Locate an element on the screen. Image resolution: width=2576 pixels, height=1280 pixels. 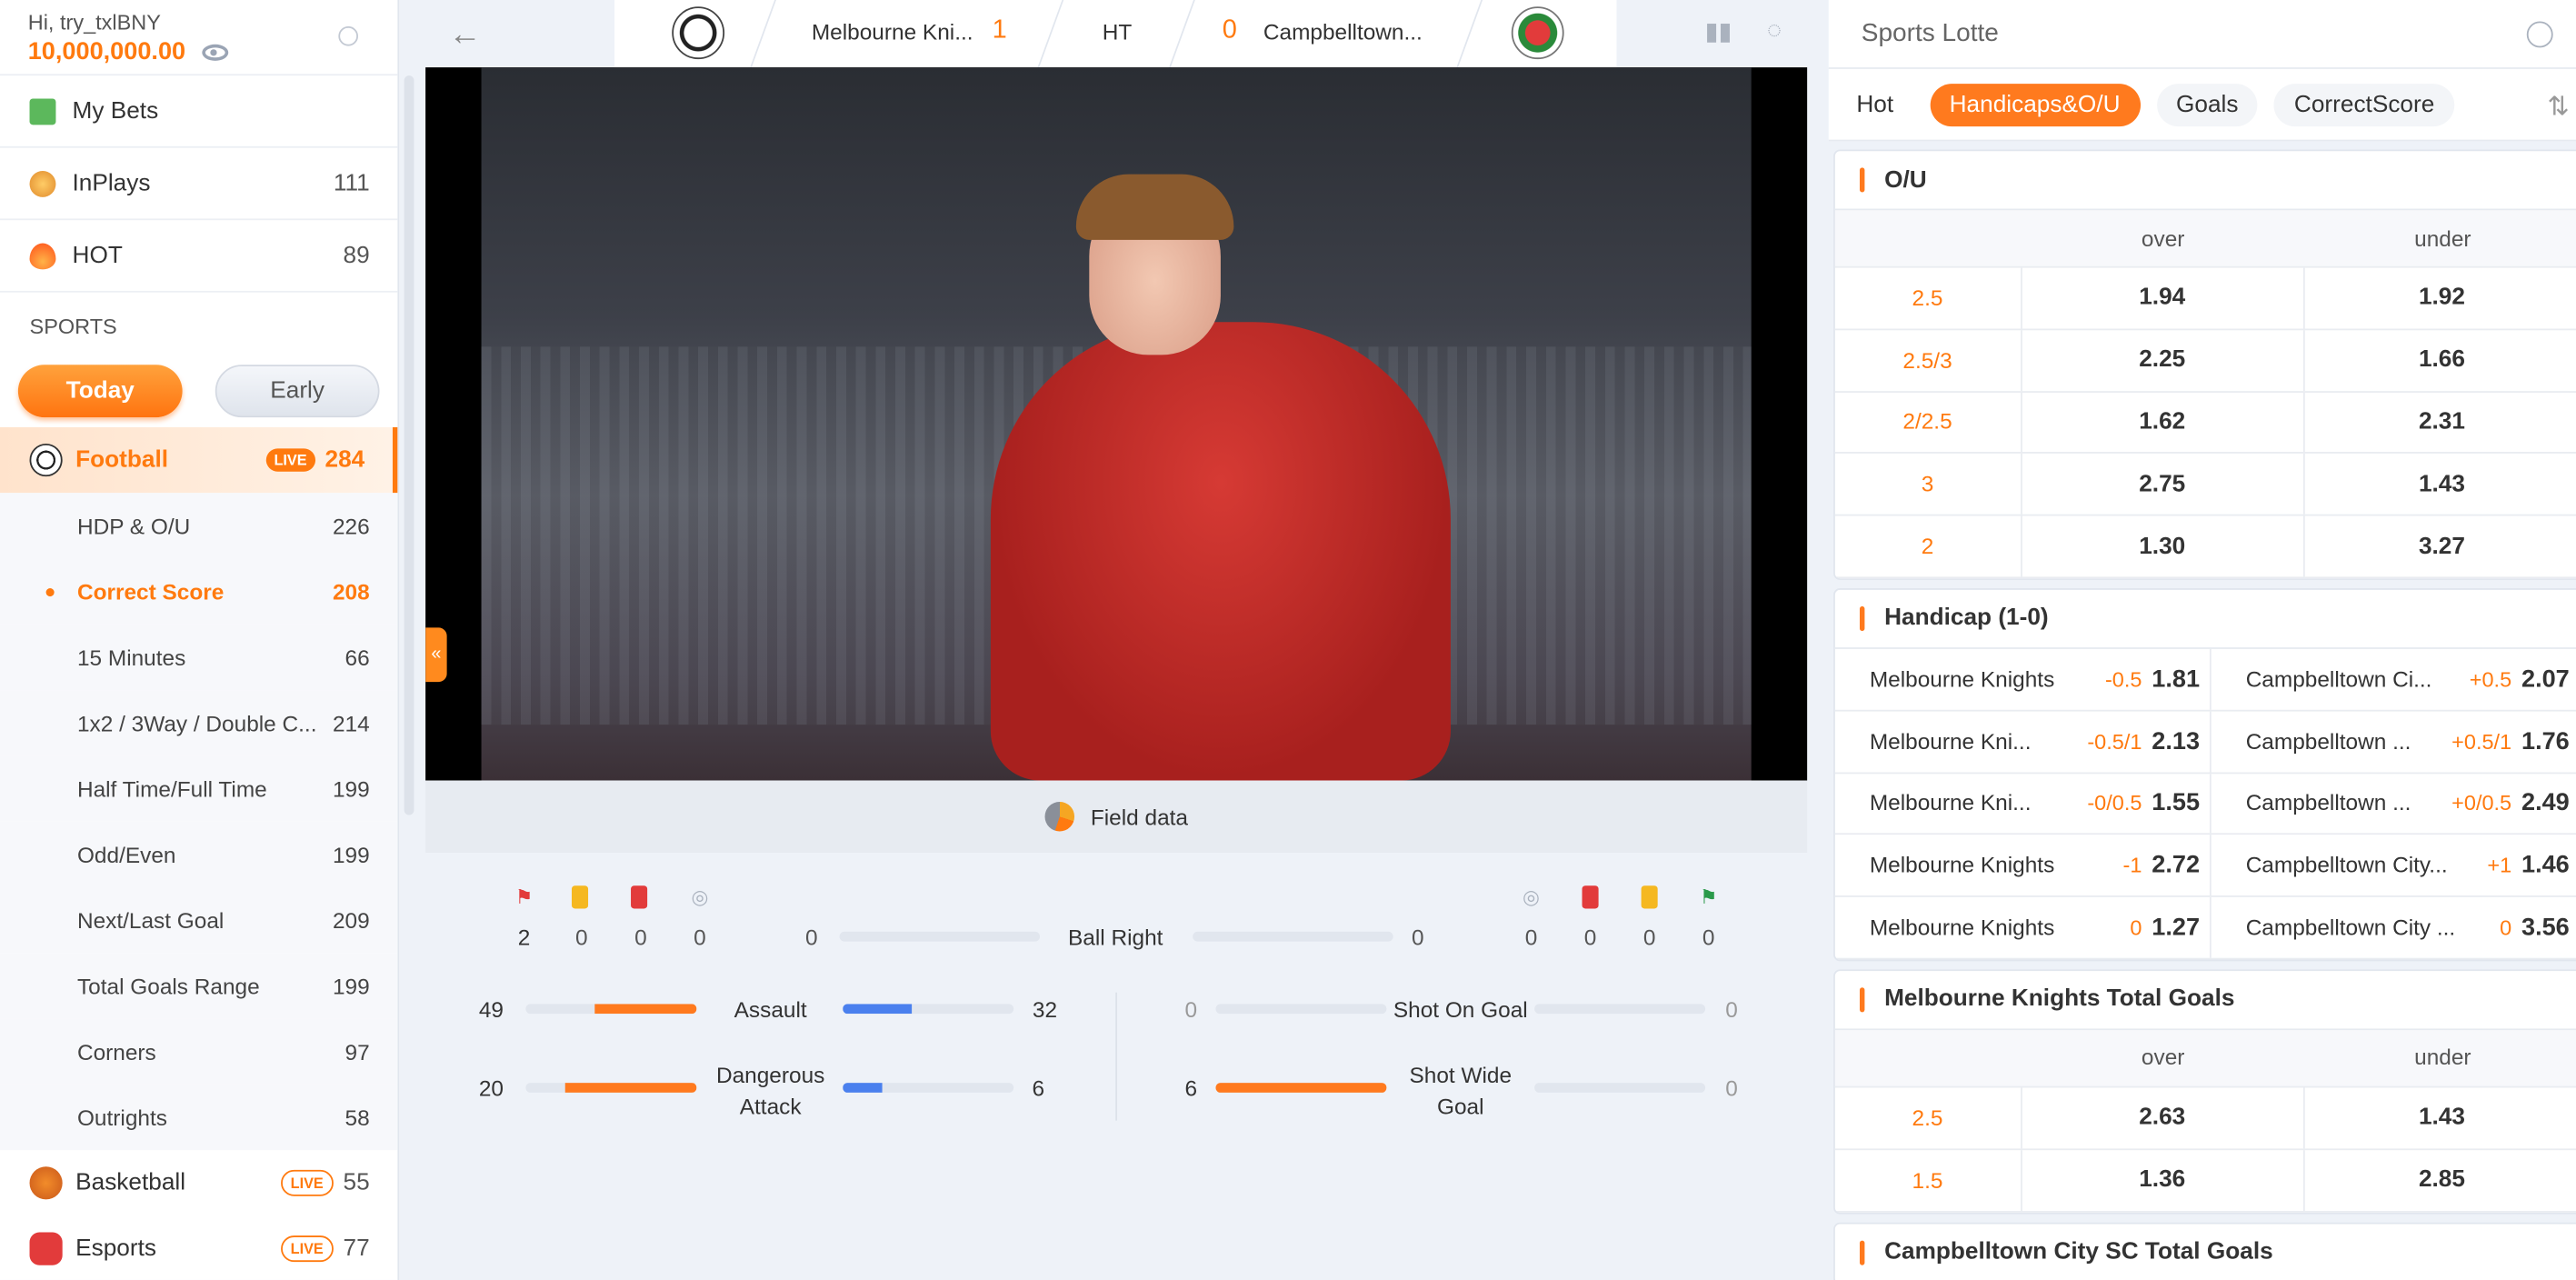
submenu-item: 15 Minutes 66 is located at coordinates (199, 658).